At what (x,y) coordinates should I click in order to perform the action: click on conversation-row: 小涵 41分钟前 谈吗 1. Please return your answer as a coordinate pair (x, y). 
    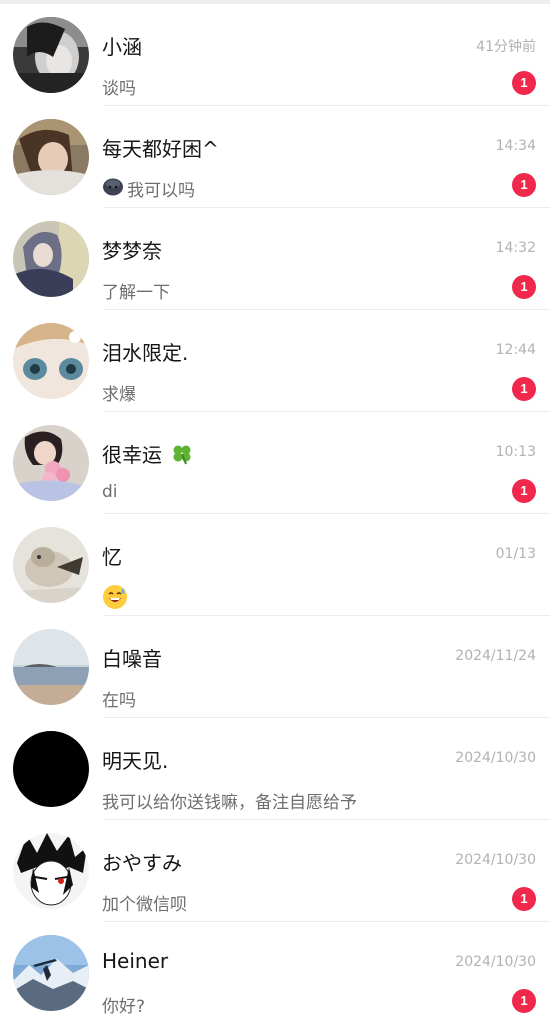
    Looking at the image, I should click on (275, 55).